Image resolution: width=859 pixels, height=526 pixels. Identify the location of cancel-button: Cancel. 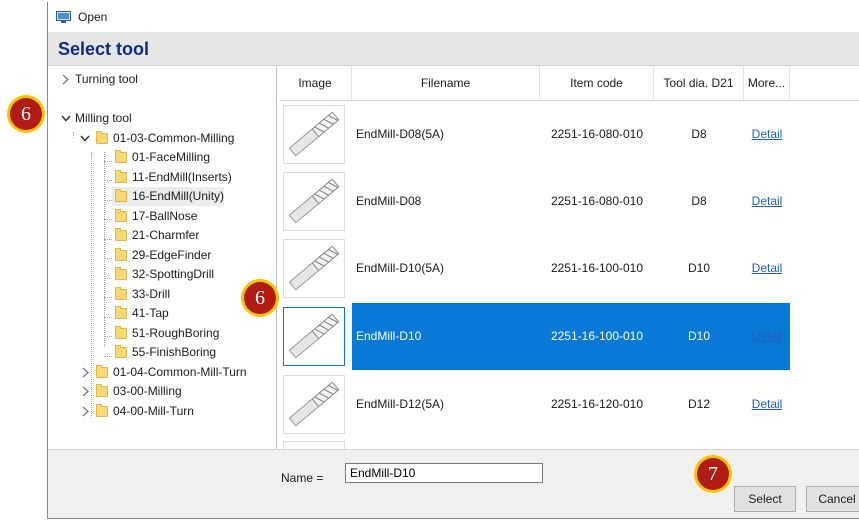
(832, 499).